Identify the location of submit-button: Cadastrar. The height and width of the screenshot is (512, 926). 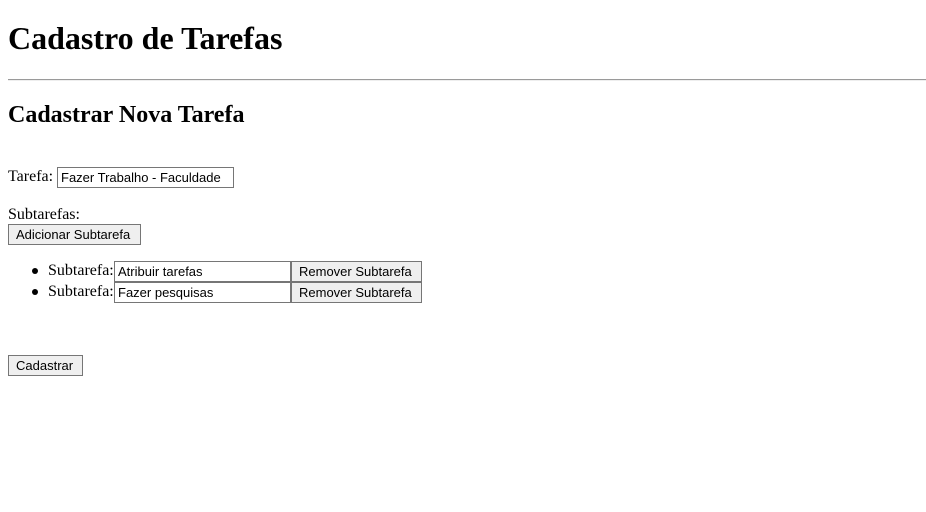
(45, 365).